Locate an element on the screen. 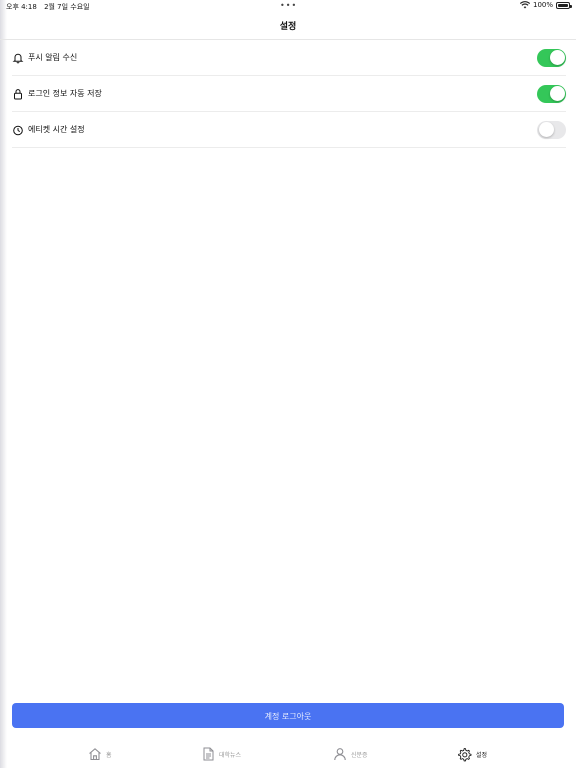 The image size is (576, 768). timer-icon is located at coordinates (18, 130).